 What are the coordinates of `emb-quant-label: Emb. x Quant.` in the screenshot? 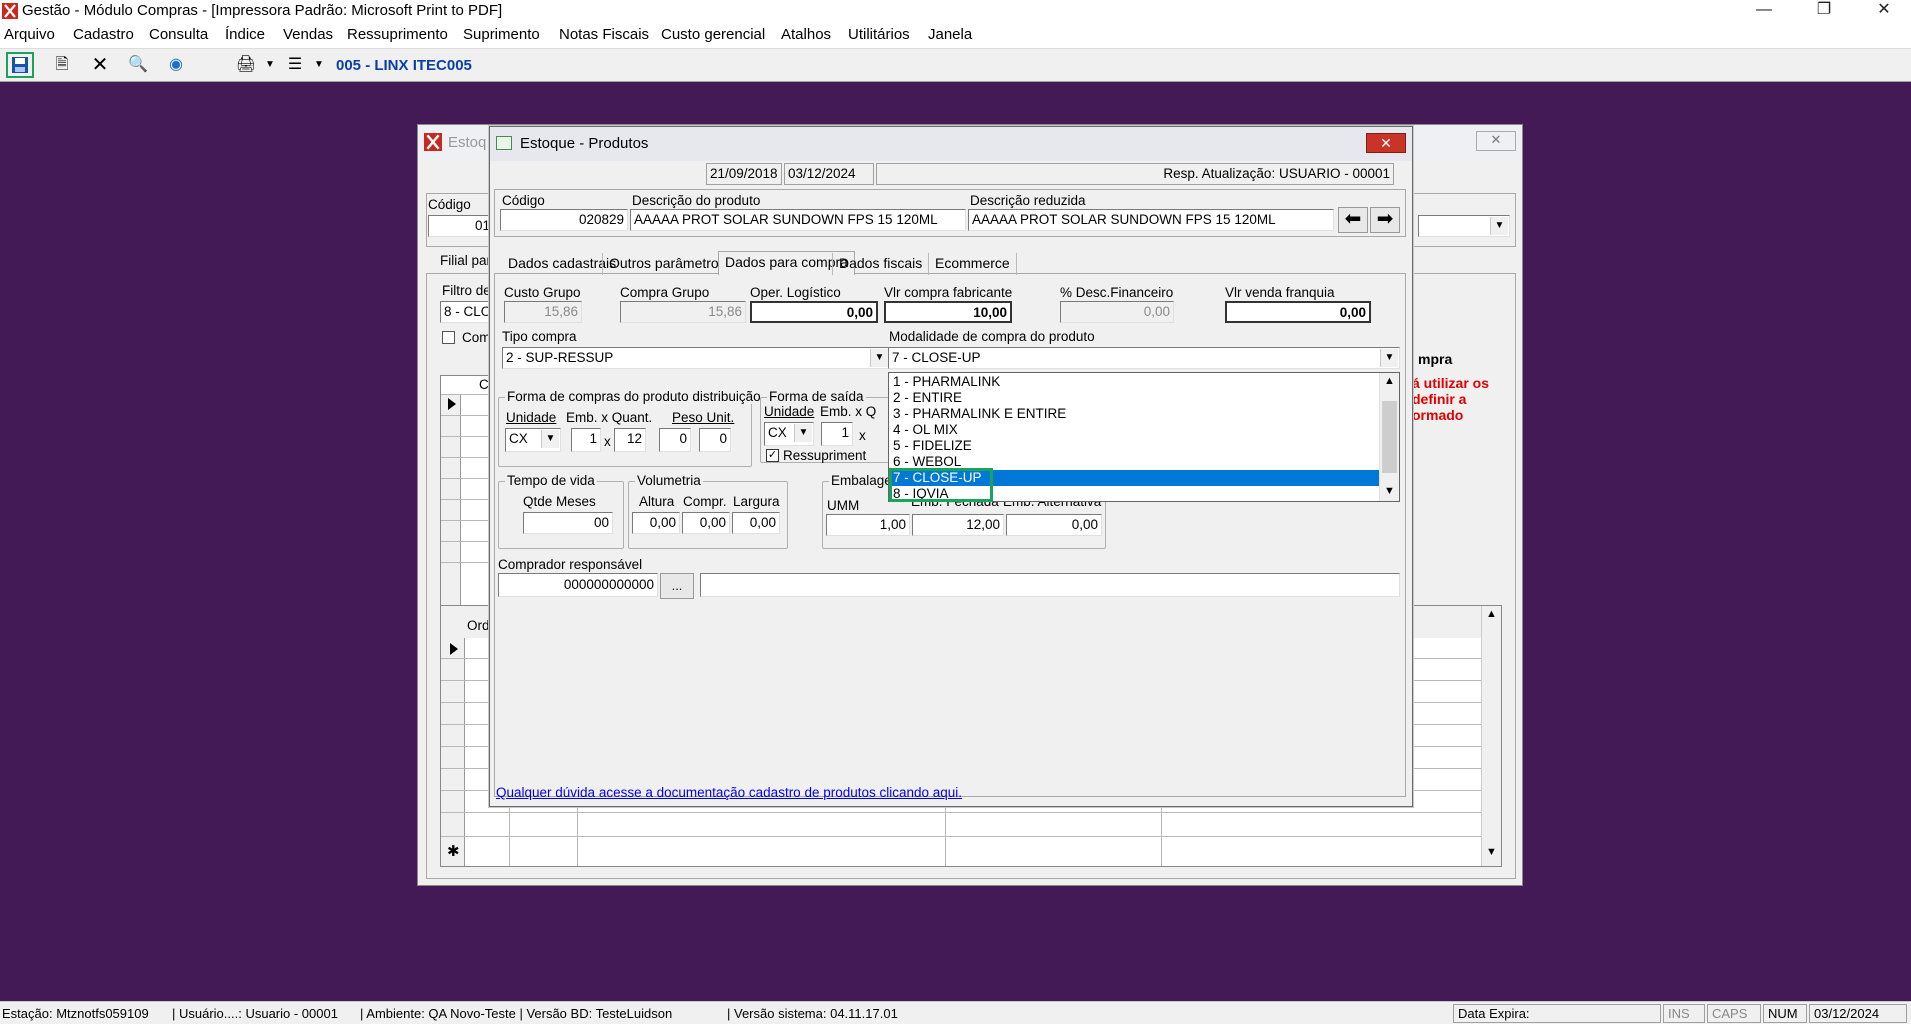 It's located at (609, 417).